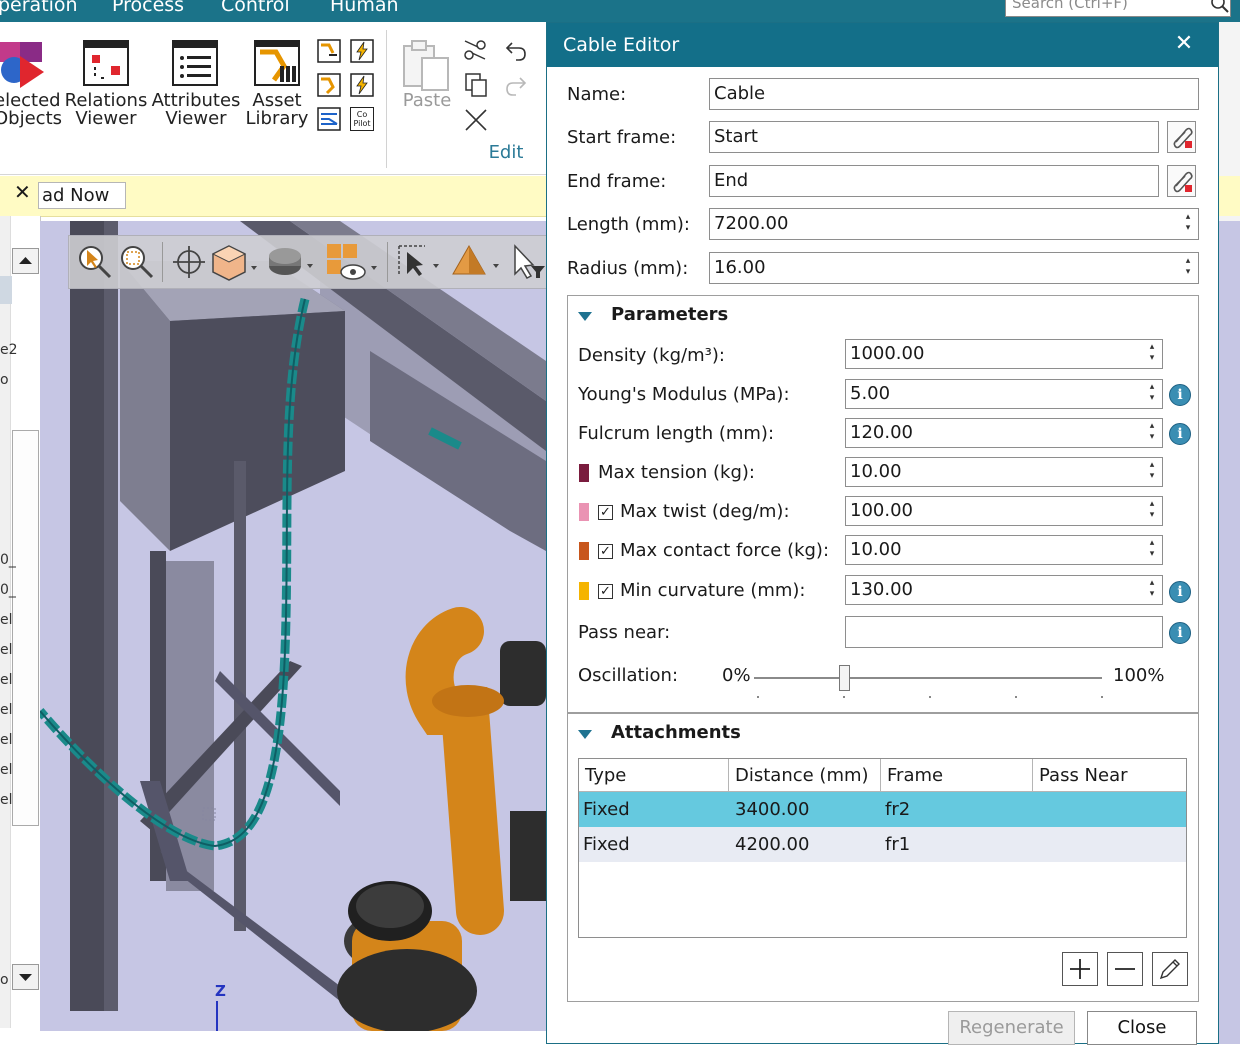 Image resolution: width=1240 pixels, height=1045 pixels. Describe the element at coordinates (516, 51) in the screenshot. I see `undo-icon` at that location.